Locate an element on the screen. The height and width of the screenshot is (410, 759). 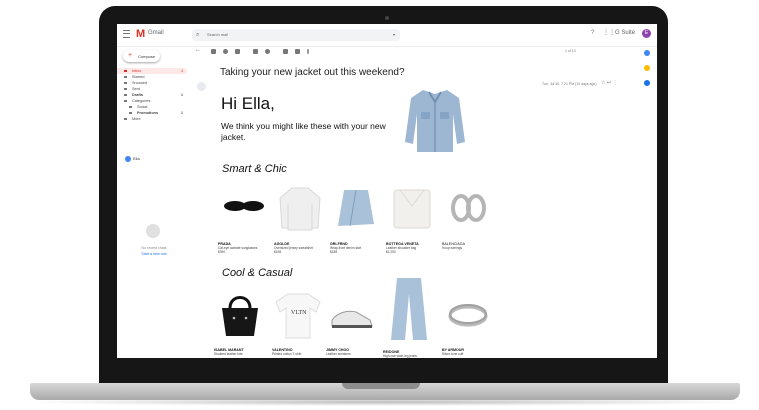
star-icon: ☆ is located at coordinates (603, 83).